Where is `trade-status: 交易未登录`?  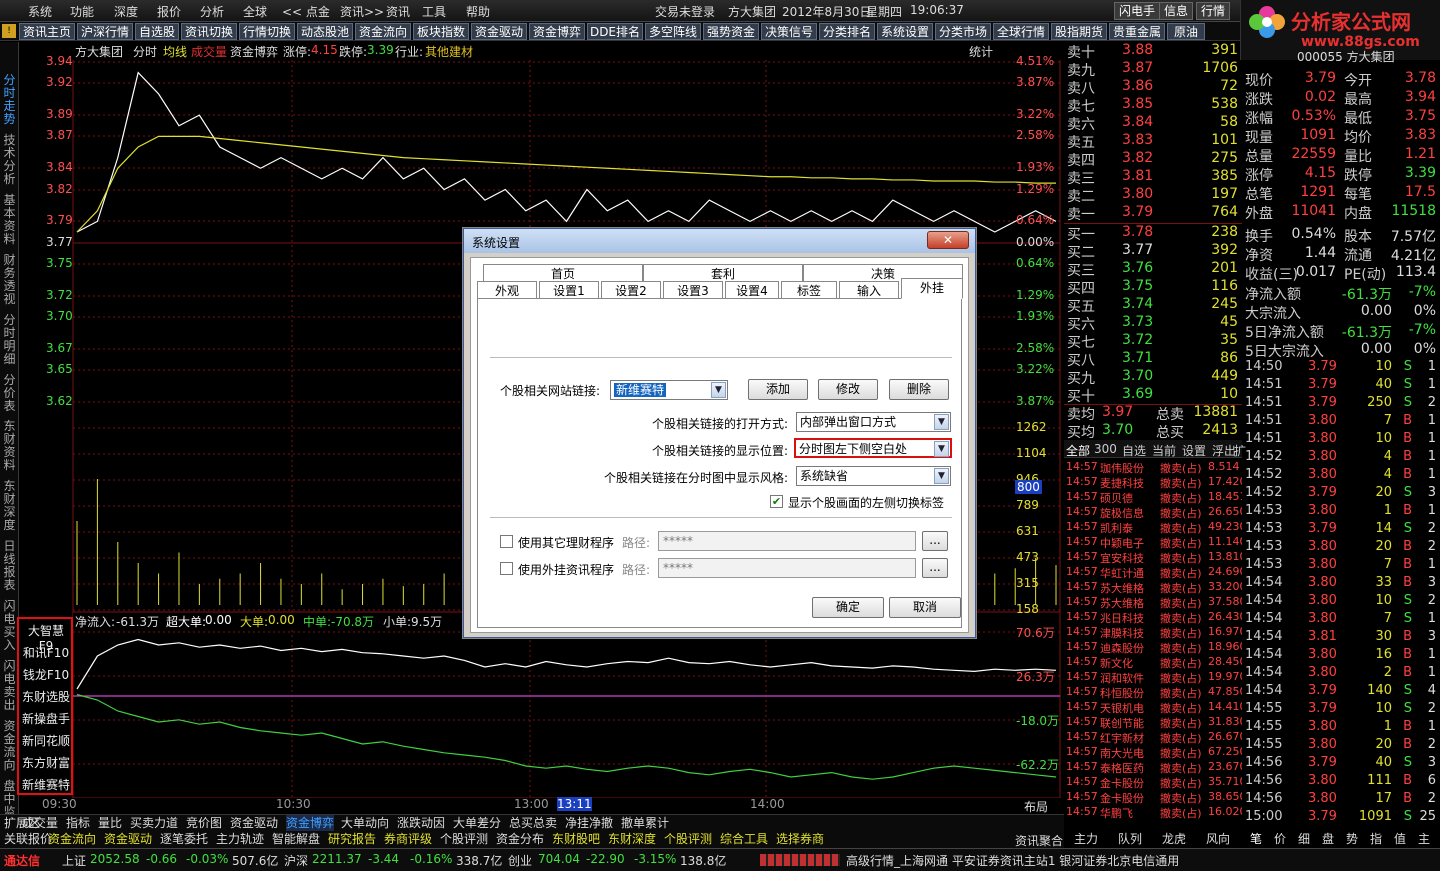 trade-status: 交易未登录 is located at coordinates (685, 11).